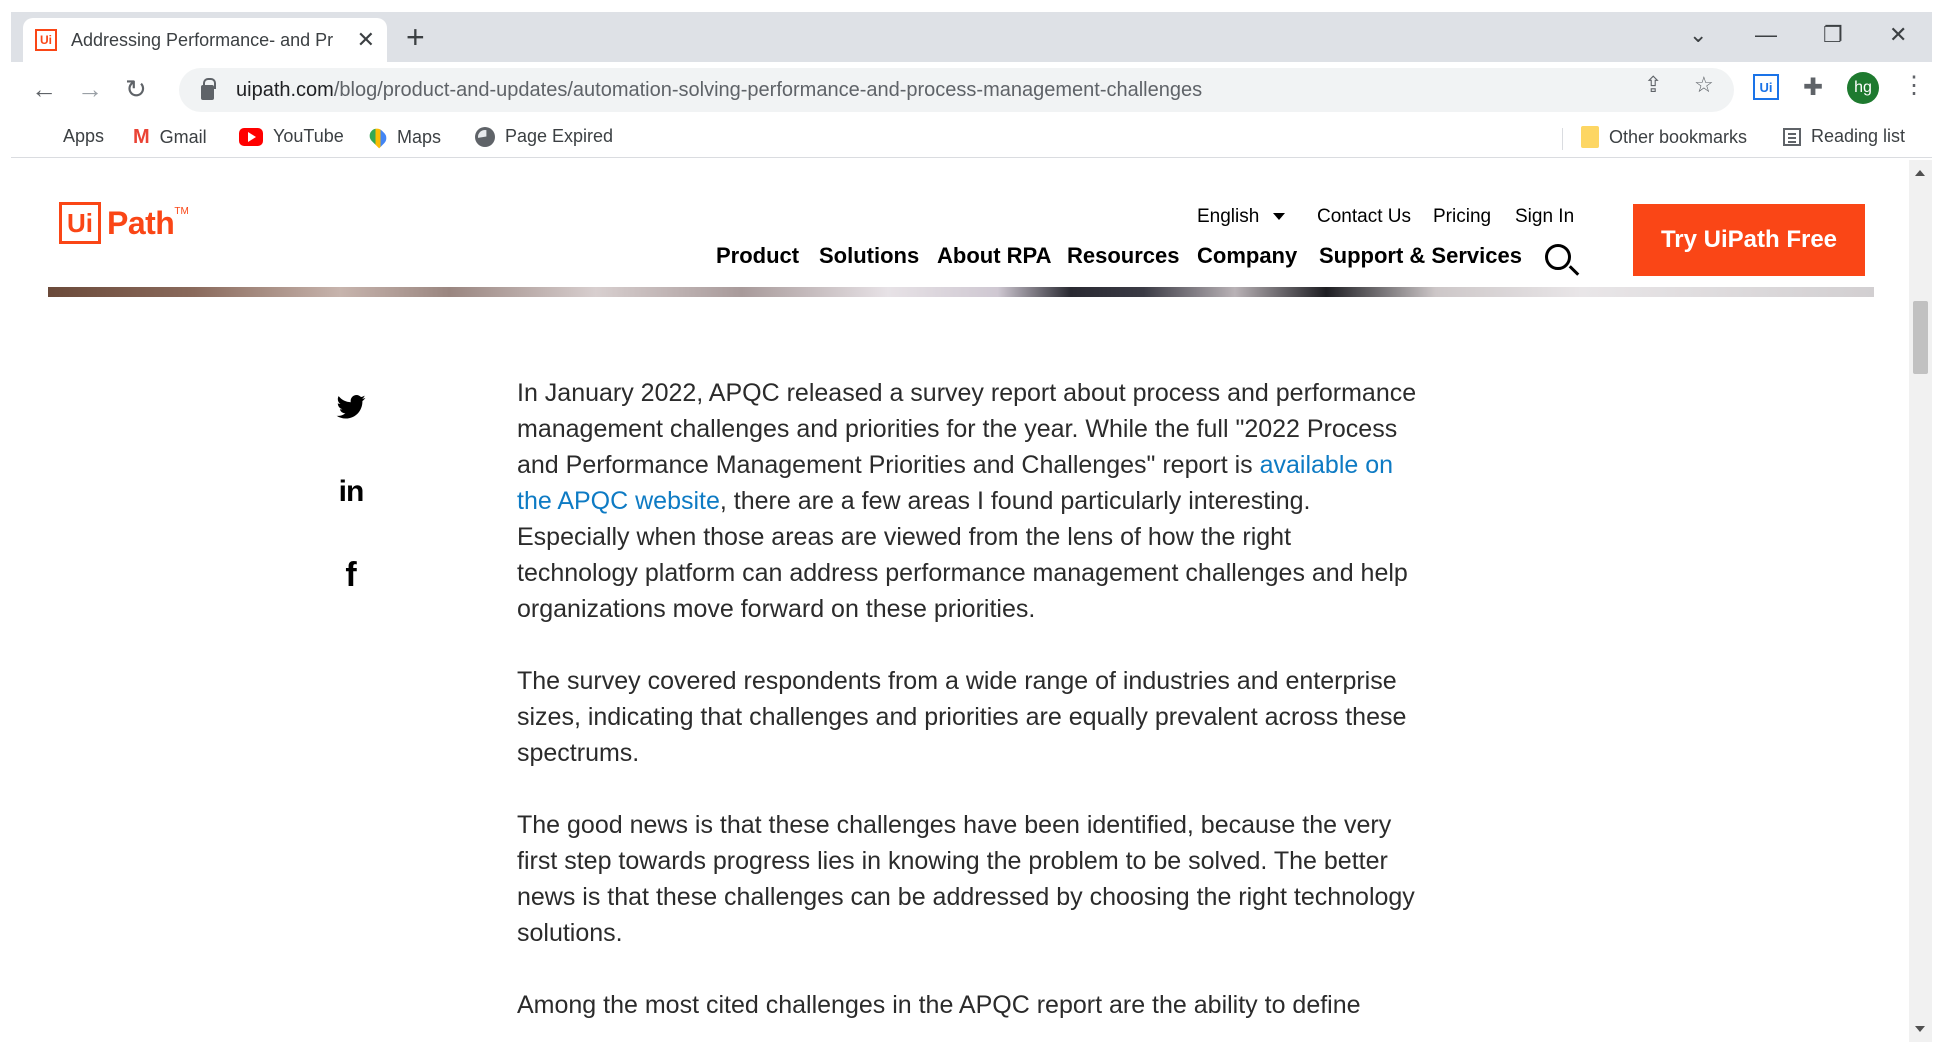 Image resolution: width=1942 pixels, height=1042 pixels. Describe the element at coordinates (1766, 87) in the screenshot. I see `uipath-extension-icon: Ui` at that location.